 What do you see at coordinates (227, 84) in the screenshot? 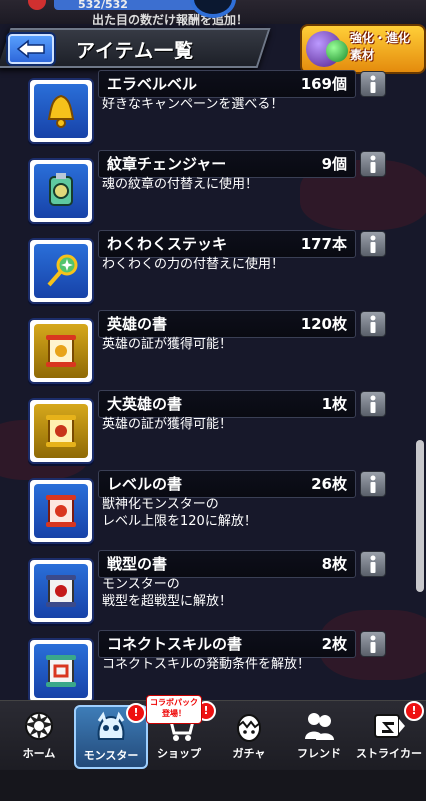
I see `item-name-bar: エラベルベル 169個` at bounding box center [227, 84].